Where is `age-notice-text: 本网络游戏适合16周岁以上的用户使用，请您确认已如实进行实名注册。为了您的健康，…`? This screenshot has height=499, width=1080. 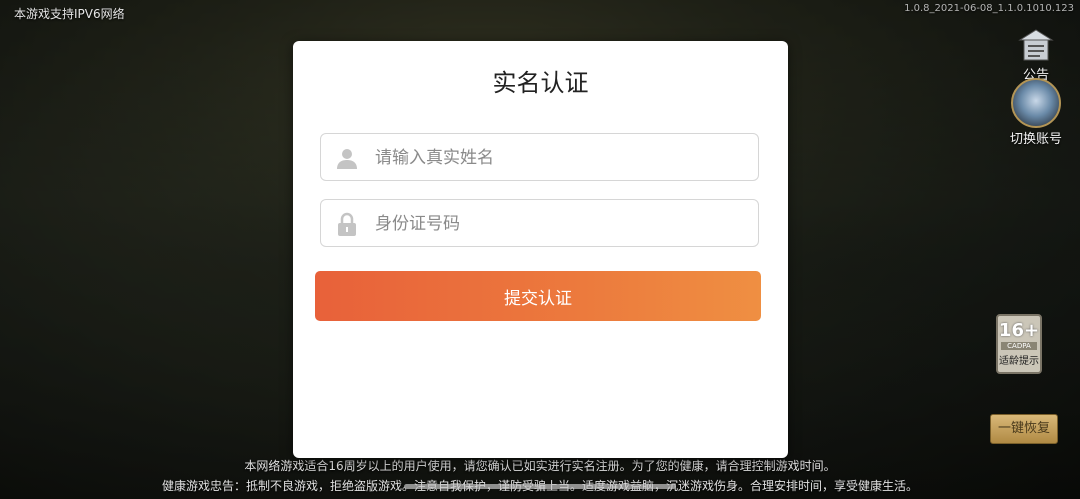
age-notice-text: 本网络游戏适合16周岁以上的用户使用，请您确认已如实进行实名注册。为了您的健康，… is located at coordinates (540, 466).